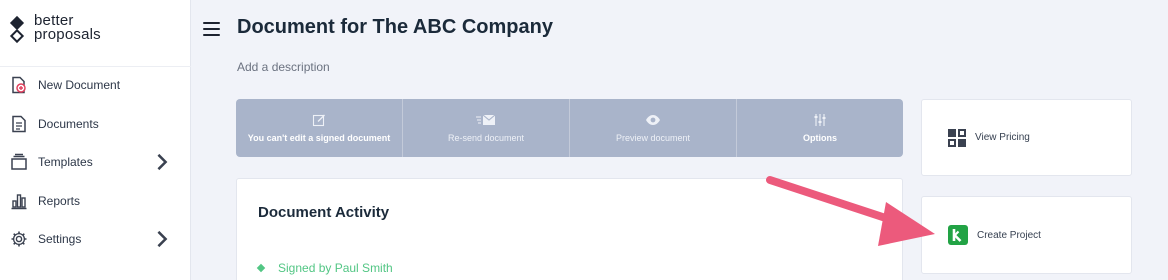 This screenshot has width=1168, height=280. Describe the element at coordinates (324, 212) in the screenshot. I see `activity-title: Document Activity` at that location.